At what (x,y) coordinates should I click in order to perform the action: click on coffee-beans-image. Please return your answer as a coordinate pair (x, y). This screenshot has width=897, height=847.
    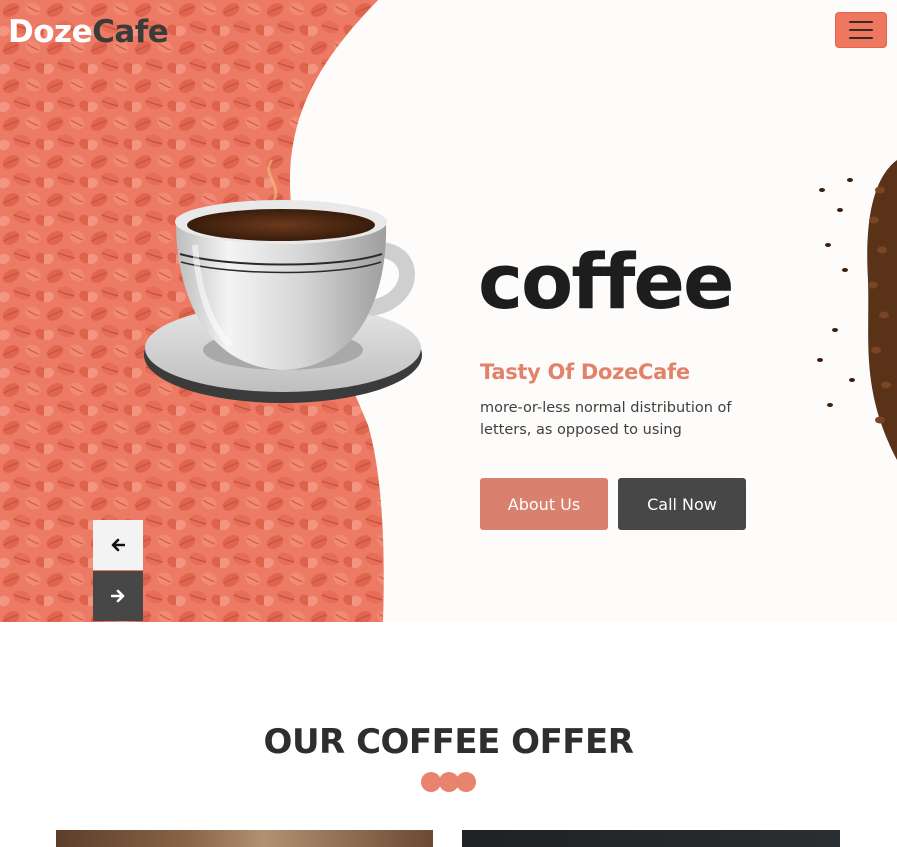
    Looking at the image, I should click on (857, 310).